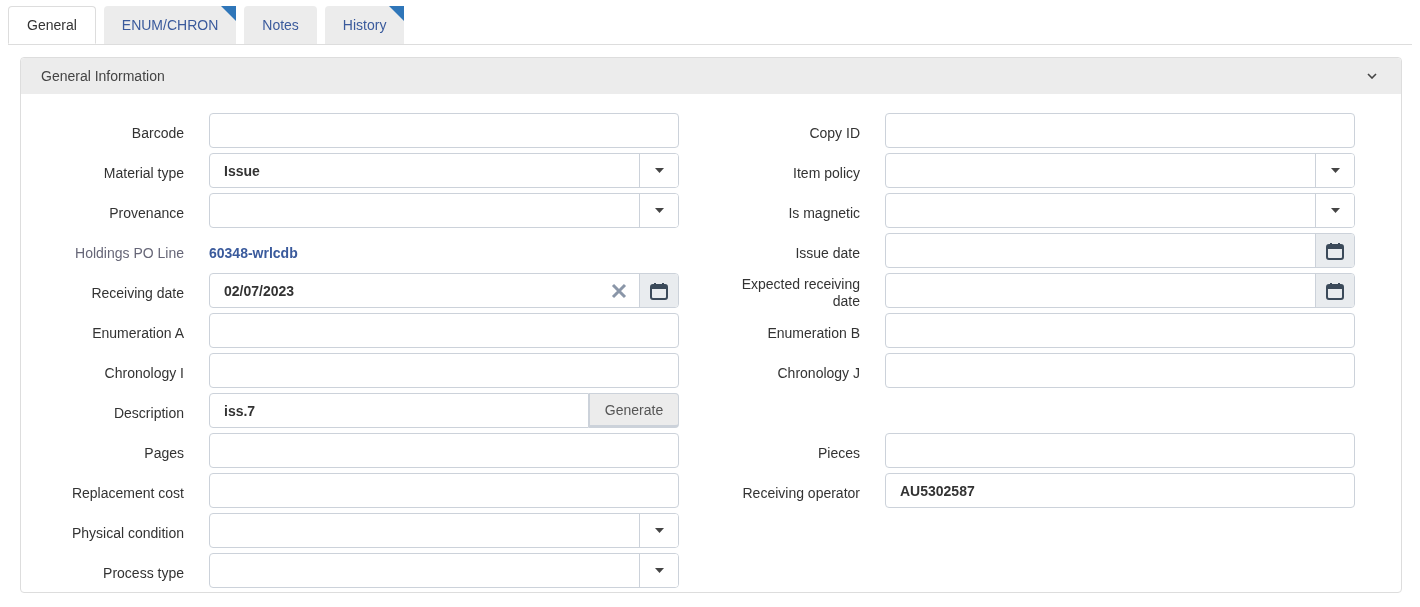  I want to click on field-label: Material type, so click(143, 173).